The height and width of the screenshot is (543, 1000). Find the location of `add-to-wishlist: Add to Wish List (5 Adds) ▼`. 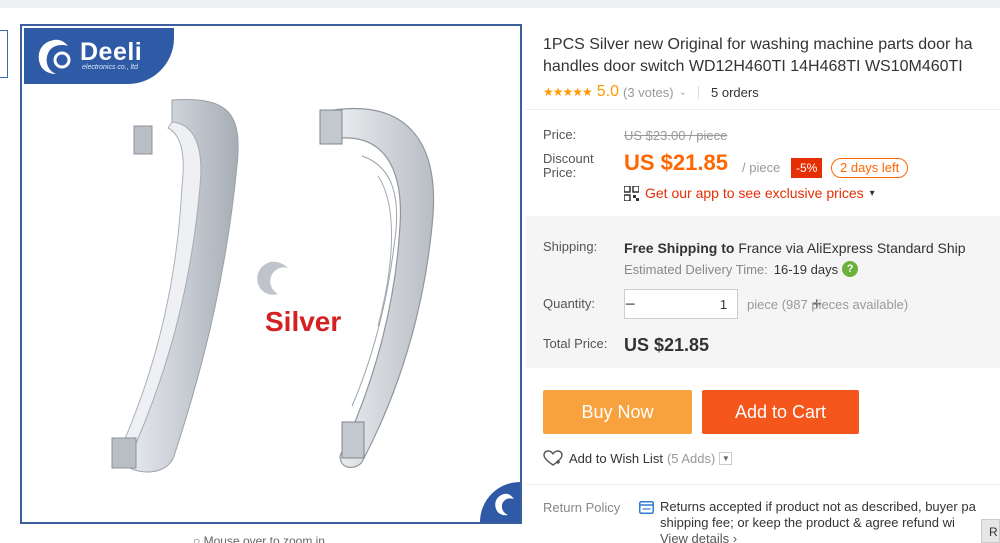

add-to-wishlist: Add to Wish List (5 Adds) ▼ is located at coordinates (638, 458).